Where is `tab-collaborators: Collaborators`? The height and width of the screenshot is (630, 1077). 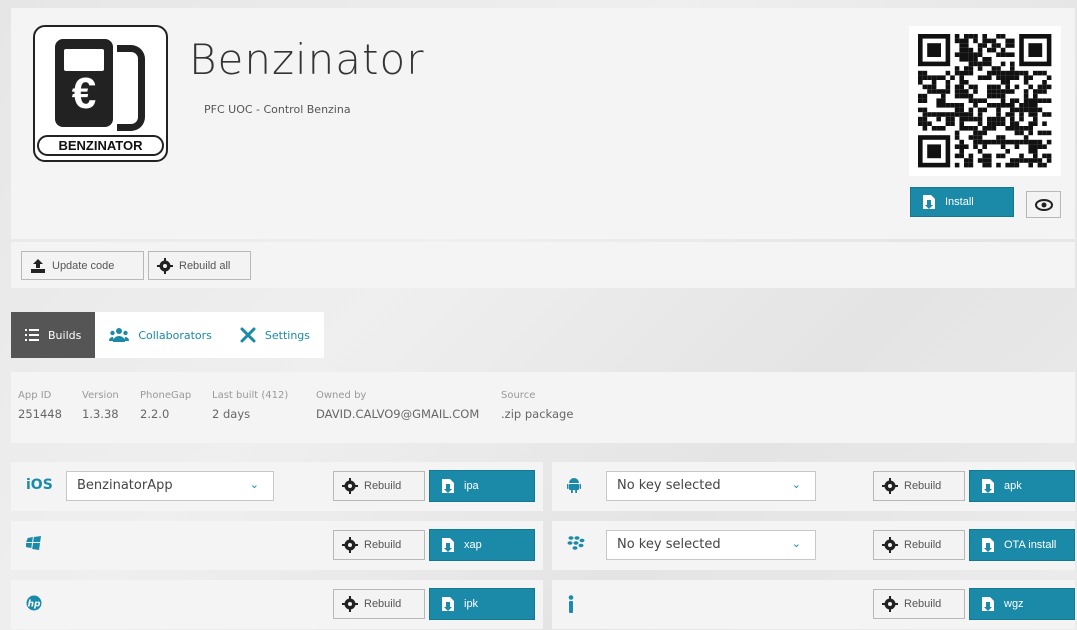
tab-collaborators: Collaborators is located at coordinates (160, 335).